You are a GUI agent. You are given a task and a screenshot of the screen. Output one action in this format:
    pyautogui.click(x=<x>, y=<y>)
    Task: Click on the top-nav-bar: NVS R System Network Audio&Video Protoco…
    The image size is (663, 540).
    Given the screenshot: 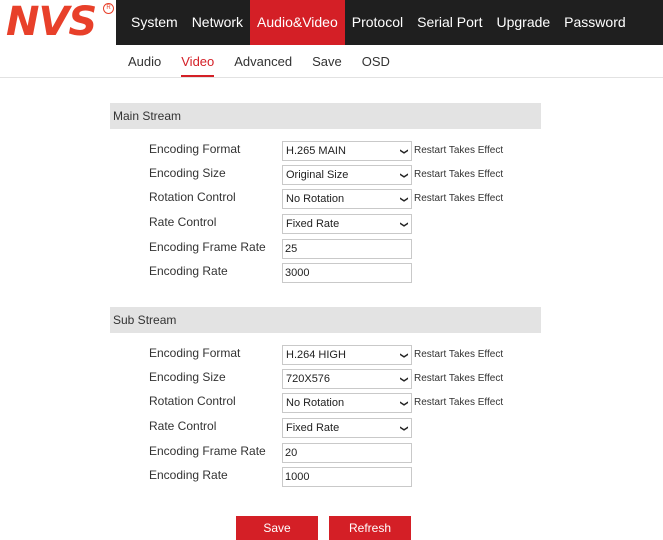 What is the action you would take?
    pyautogui.click(x=331, y=22)
    